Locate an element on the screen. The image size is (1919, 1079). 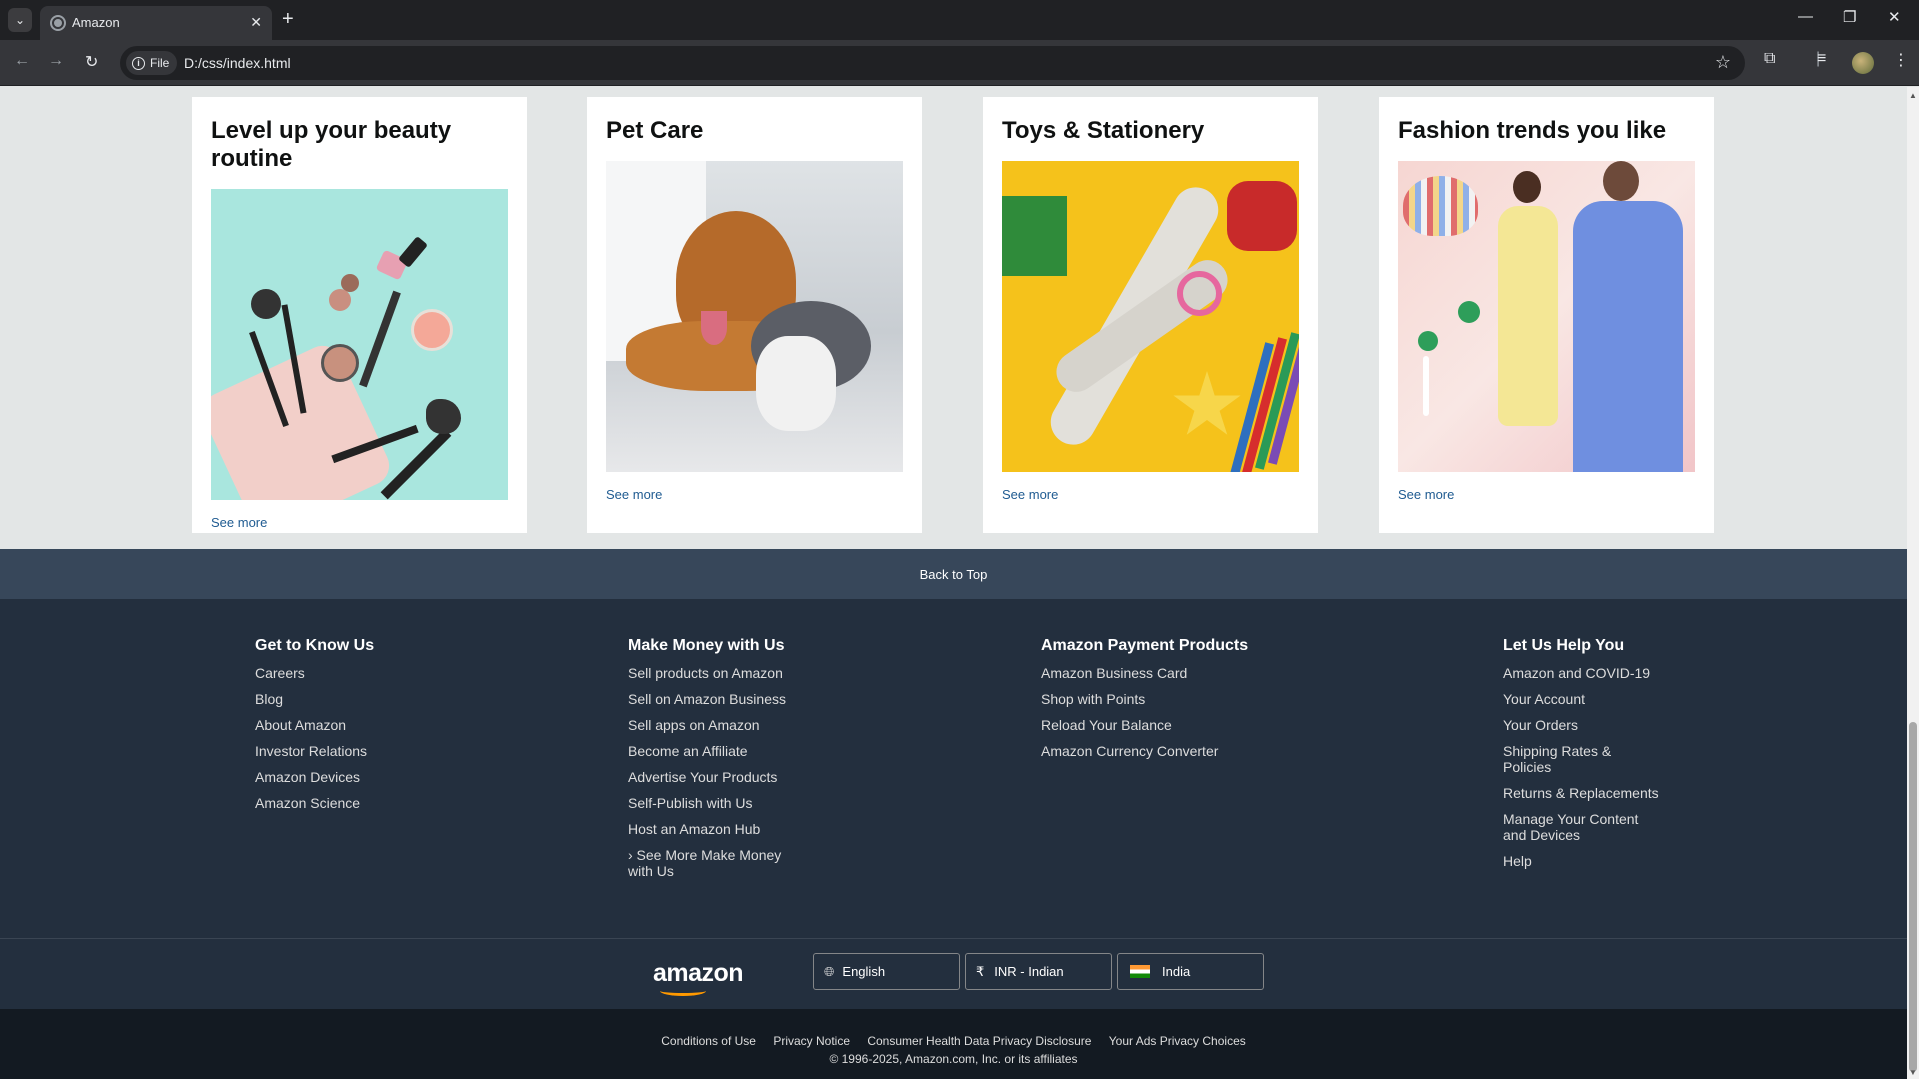
footer-column-heading: Let Us Help You is located at coordinates (1564, 645).